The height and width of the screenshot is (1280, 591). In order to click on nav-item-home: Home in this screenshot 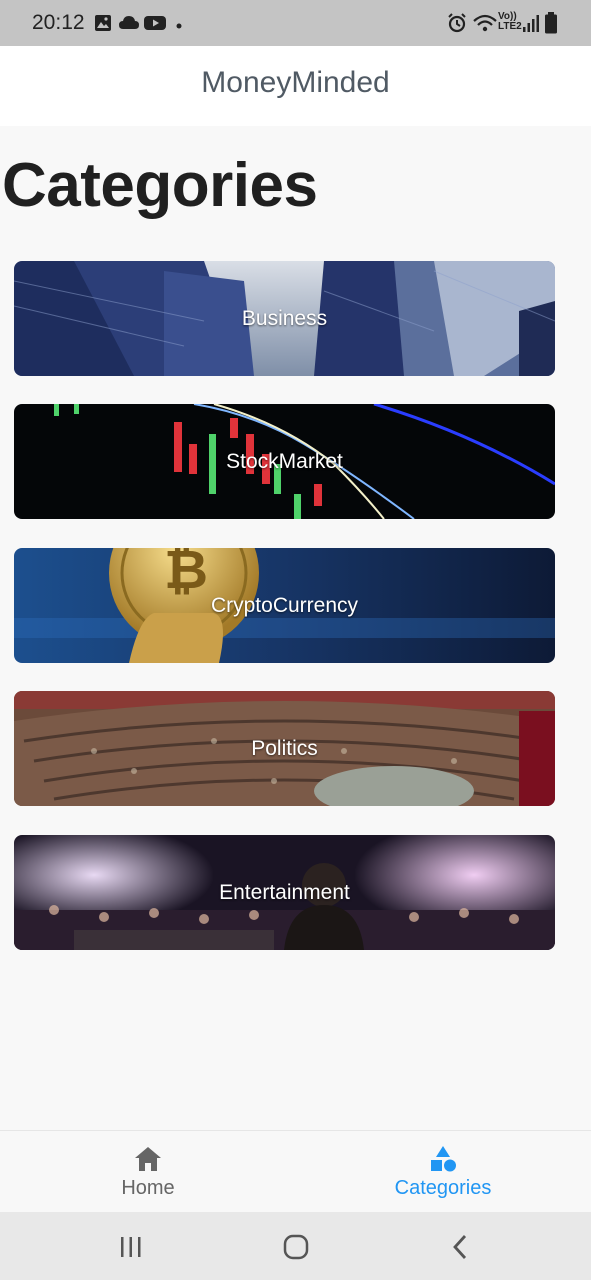, I will do `click(148, 1172)`.